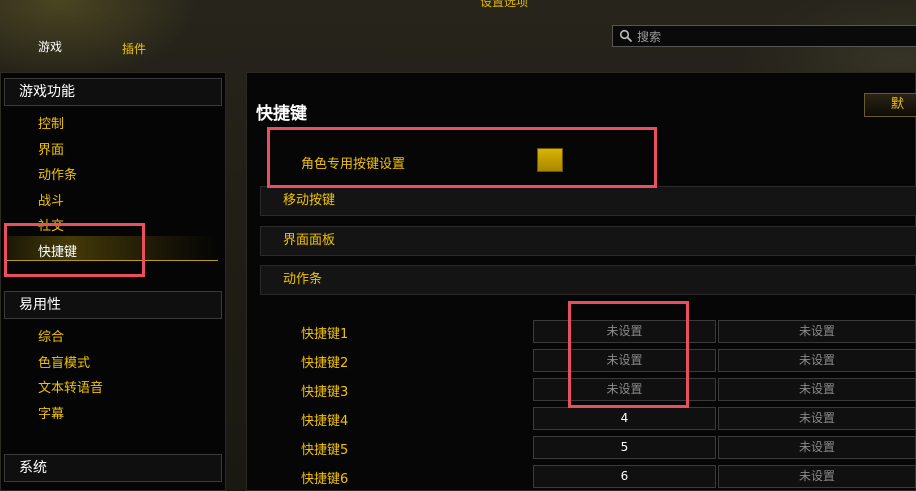  Describe the element at coordinates (588, 241) in the screenshot. I see `section-interface-panels: 界面面板` at that location.